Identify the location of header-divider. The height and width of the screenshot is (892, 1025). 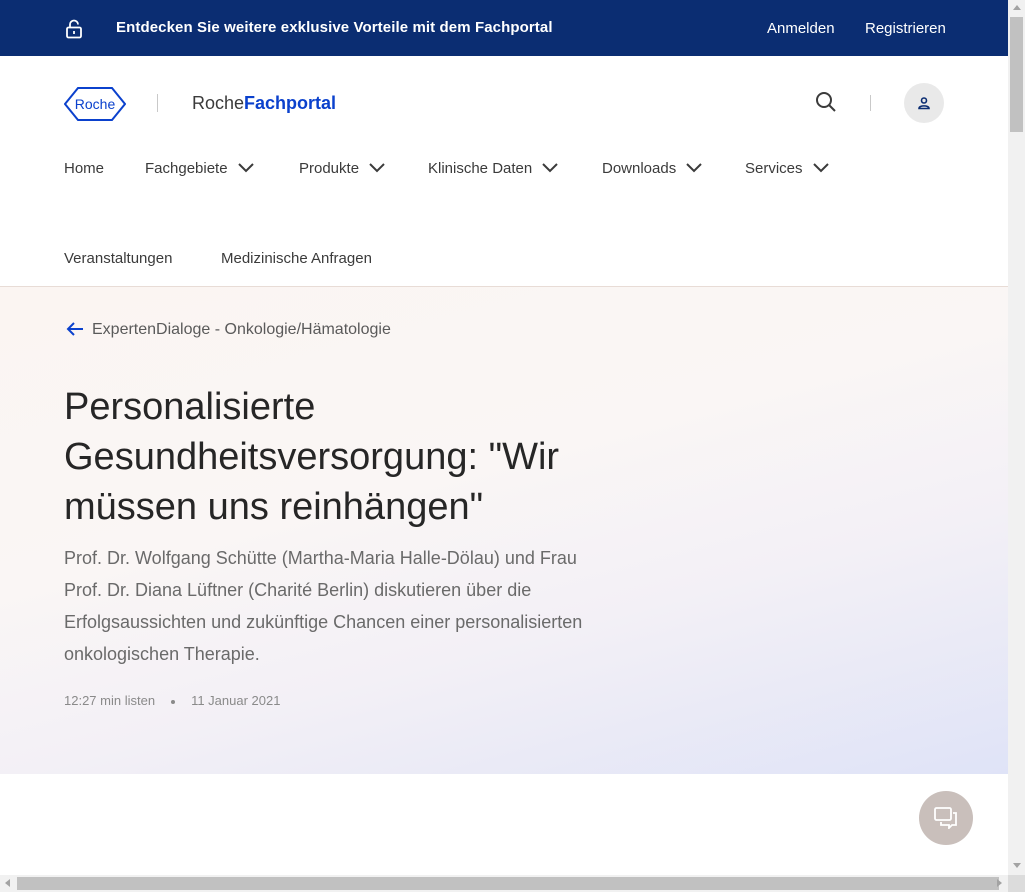
(870, 103).